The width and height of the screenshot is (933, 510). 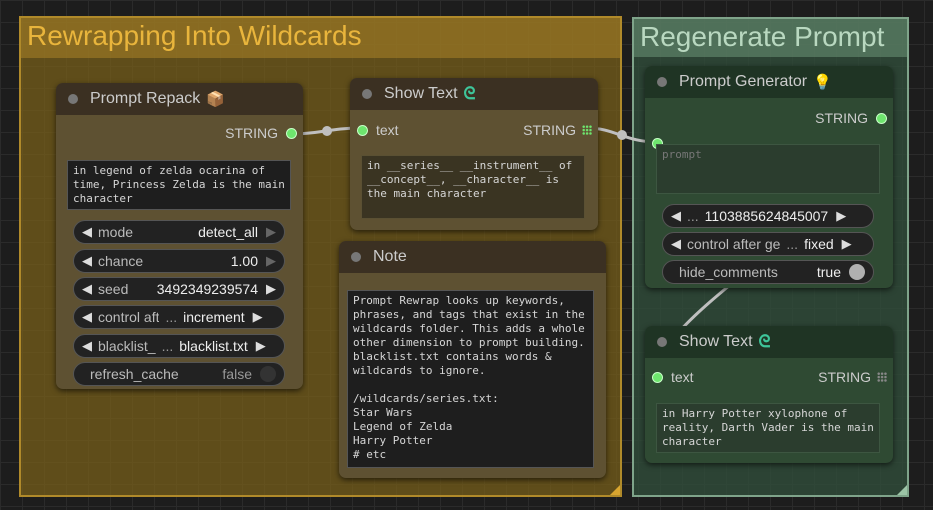 I want to click on widget-value: 1103885624845007, so click(x=766, y=216).